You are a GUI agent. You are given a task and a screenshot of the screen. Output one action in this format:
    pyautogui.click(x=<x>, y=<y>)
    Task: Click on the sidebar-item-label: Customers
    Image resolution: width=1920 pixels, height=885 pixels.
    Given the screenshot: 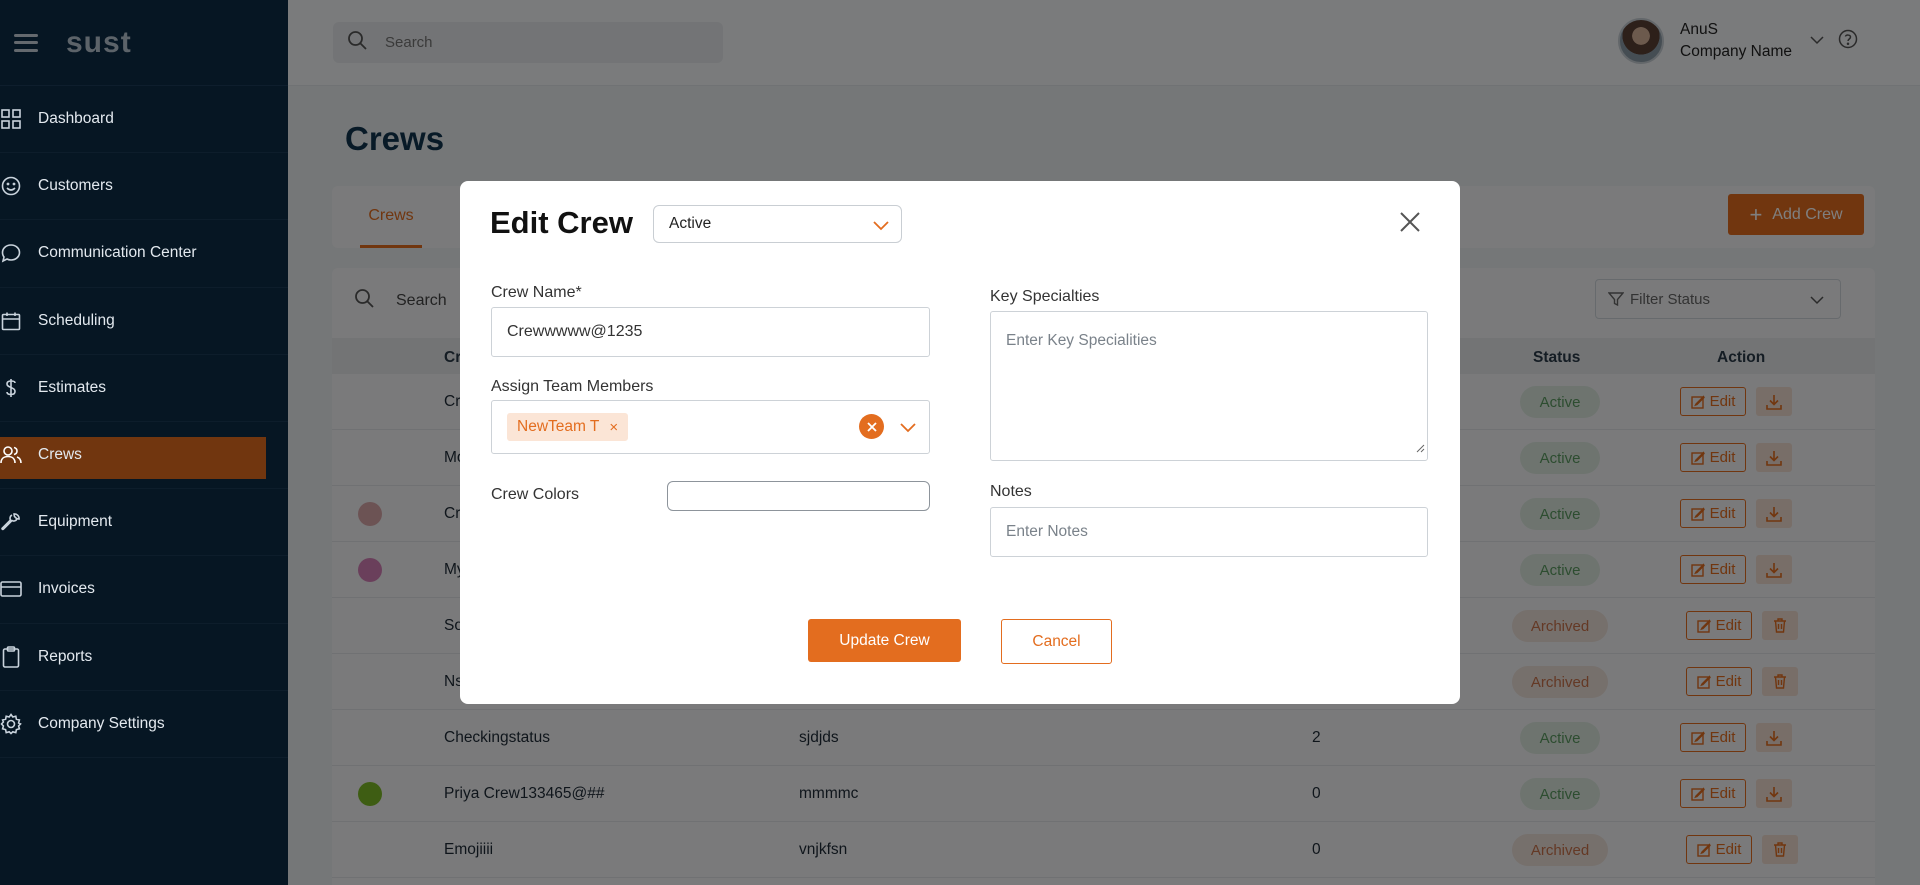 What is the action you would take?
    pyautogui.click(x=75, y=186)
    